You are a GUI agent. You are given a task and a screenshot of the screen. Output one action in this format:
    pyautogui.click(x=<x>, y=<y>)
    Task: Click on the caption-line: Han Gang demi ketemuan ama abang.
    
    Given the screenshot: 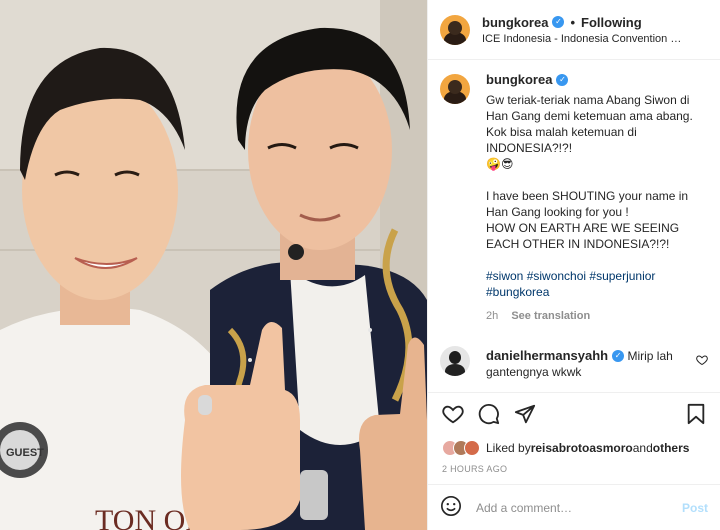 What is the action you would take?
    pyautogui.click(x=589, y=116)
    